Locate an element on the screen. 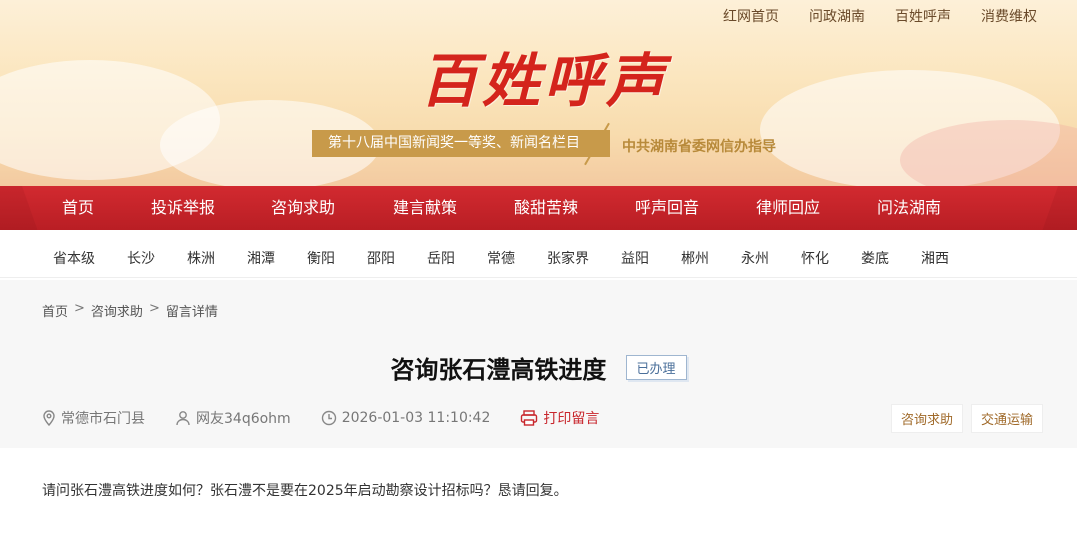 This screenshot has width=1077, height=534. top-links: 红网首页 问政湖南 百姓呼声 消费维权 is located at coordinates (880, 16).